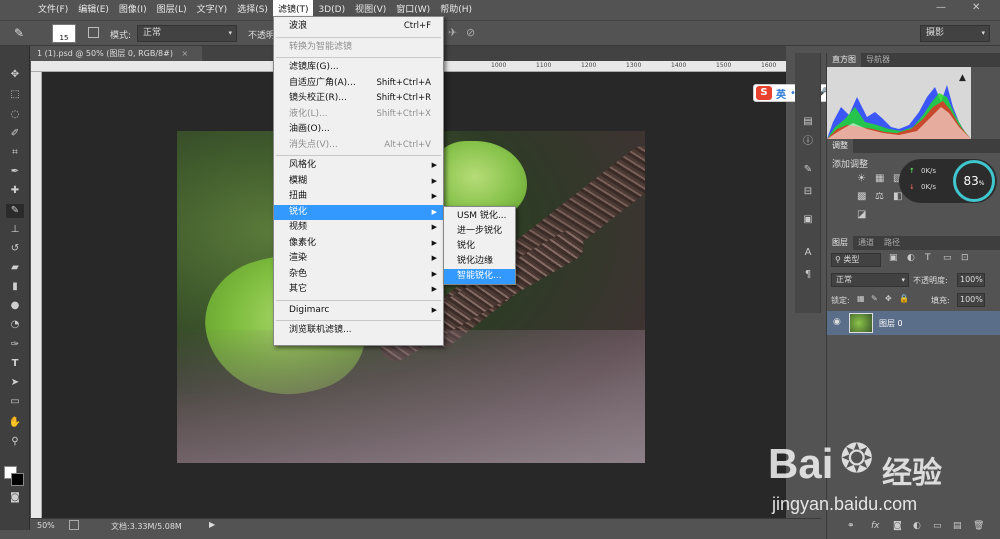  What do you see at coordinates (15, 402) in the screenshot?
I see `shape-tool-icon: ▭` at bounding box center [15, 402].